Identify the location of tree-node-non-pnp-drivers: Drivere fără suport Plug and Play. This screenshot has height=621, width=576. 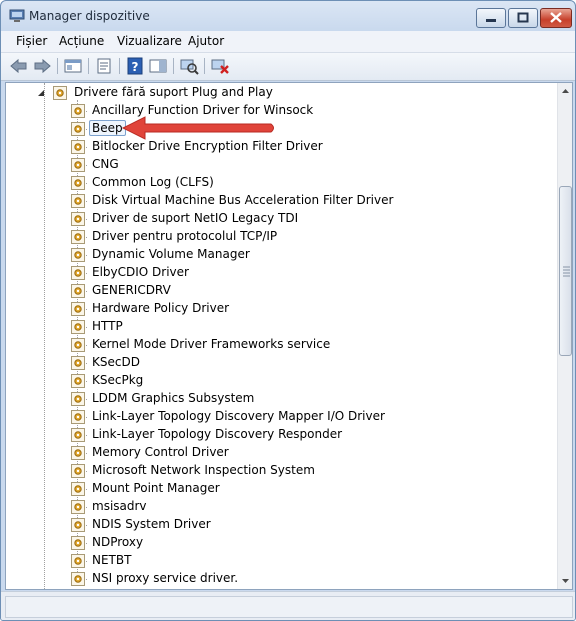
(281, 93).